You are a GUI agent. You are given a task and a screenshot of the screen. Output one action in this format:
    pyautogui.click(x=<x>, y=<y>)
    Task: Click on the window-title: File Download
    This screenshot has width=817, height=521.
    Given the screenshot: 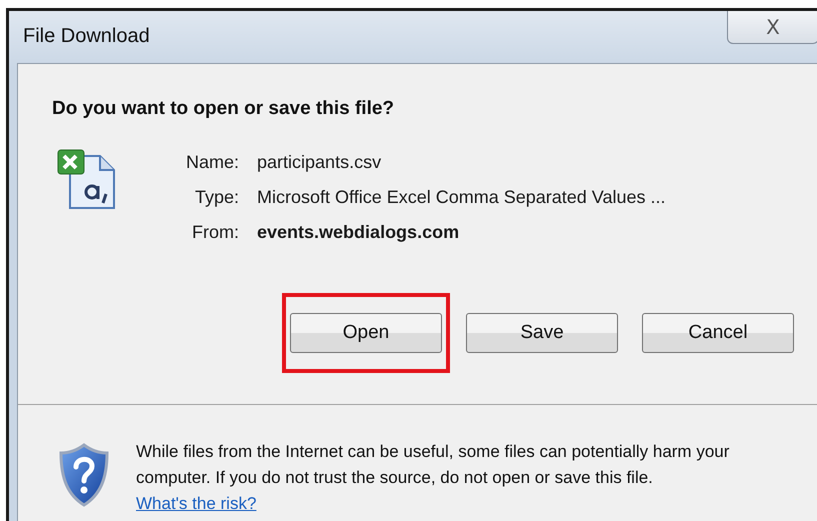 What is the action you would take?
    pyautogui.click(x=86, y=36)
    